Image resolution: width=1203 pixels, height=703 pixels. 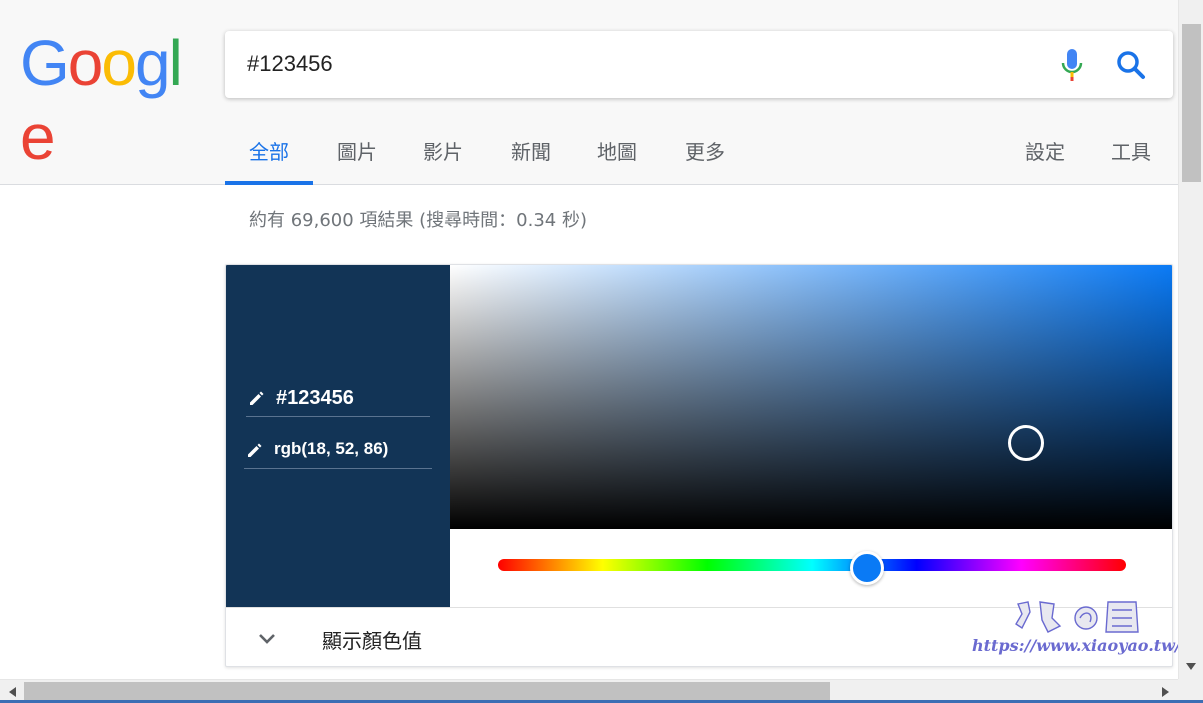 I want to click on watermark-logo, so click(x=1077, y=617).